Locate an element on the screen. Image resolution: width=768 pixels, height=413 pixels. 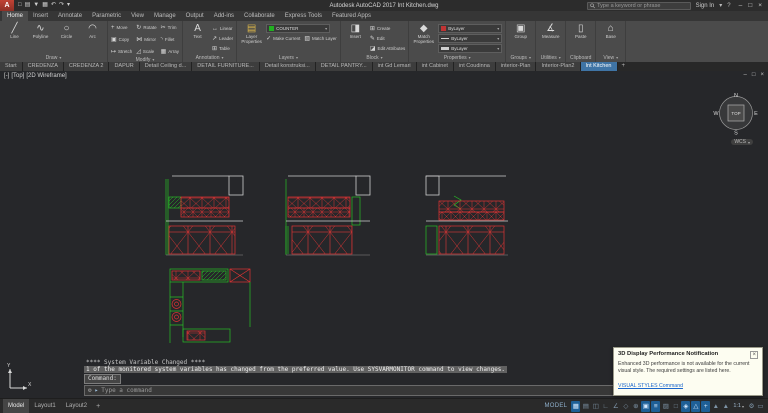
measure-button: ∡ Measure is located at coordinates (550, 31).